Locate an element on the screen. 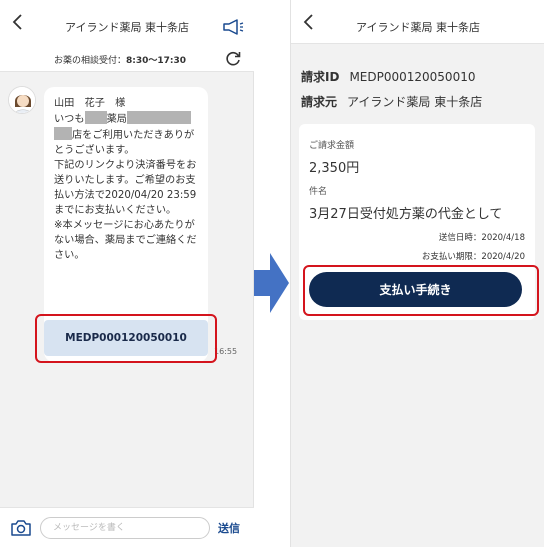 The width and height of the screenshot is (544, 547). due-value: 2020/4/20 is located at coordinates (503, 257).